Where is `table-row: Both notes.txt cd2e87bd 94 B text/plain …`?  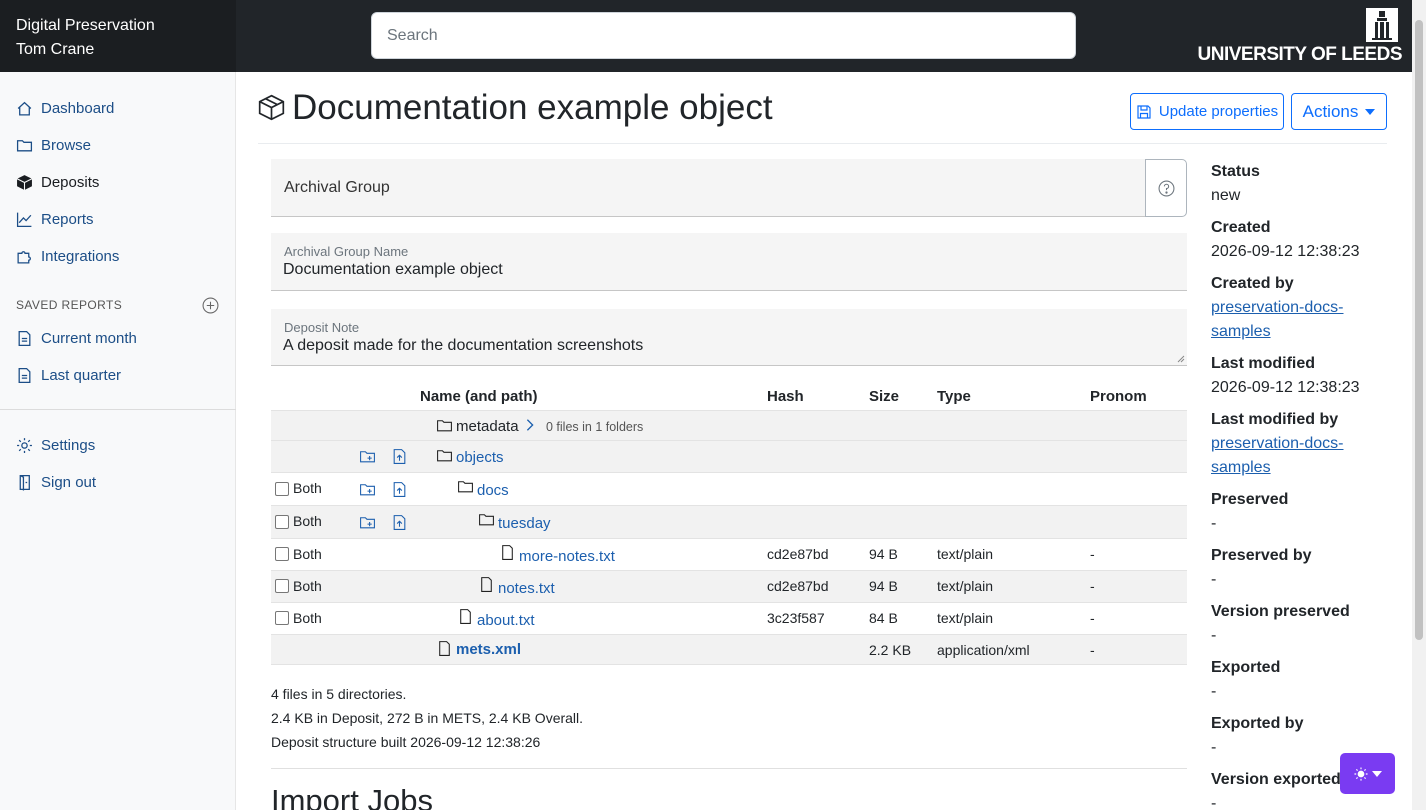
table-row: Both notes.txt cd2e87bd 94 B text/plain … is located at coordinates (729, 587).